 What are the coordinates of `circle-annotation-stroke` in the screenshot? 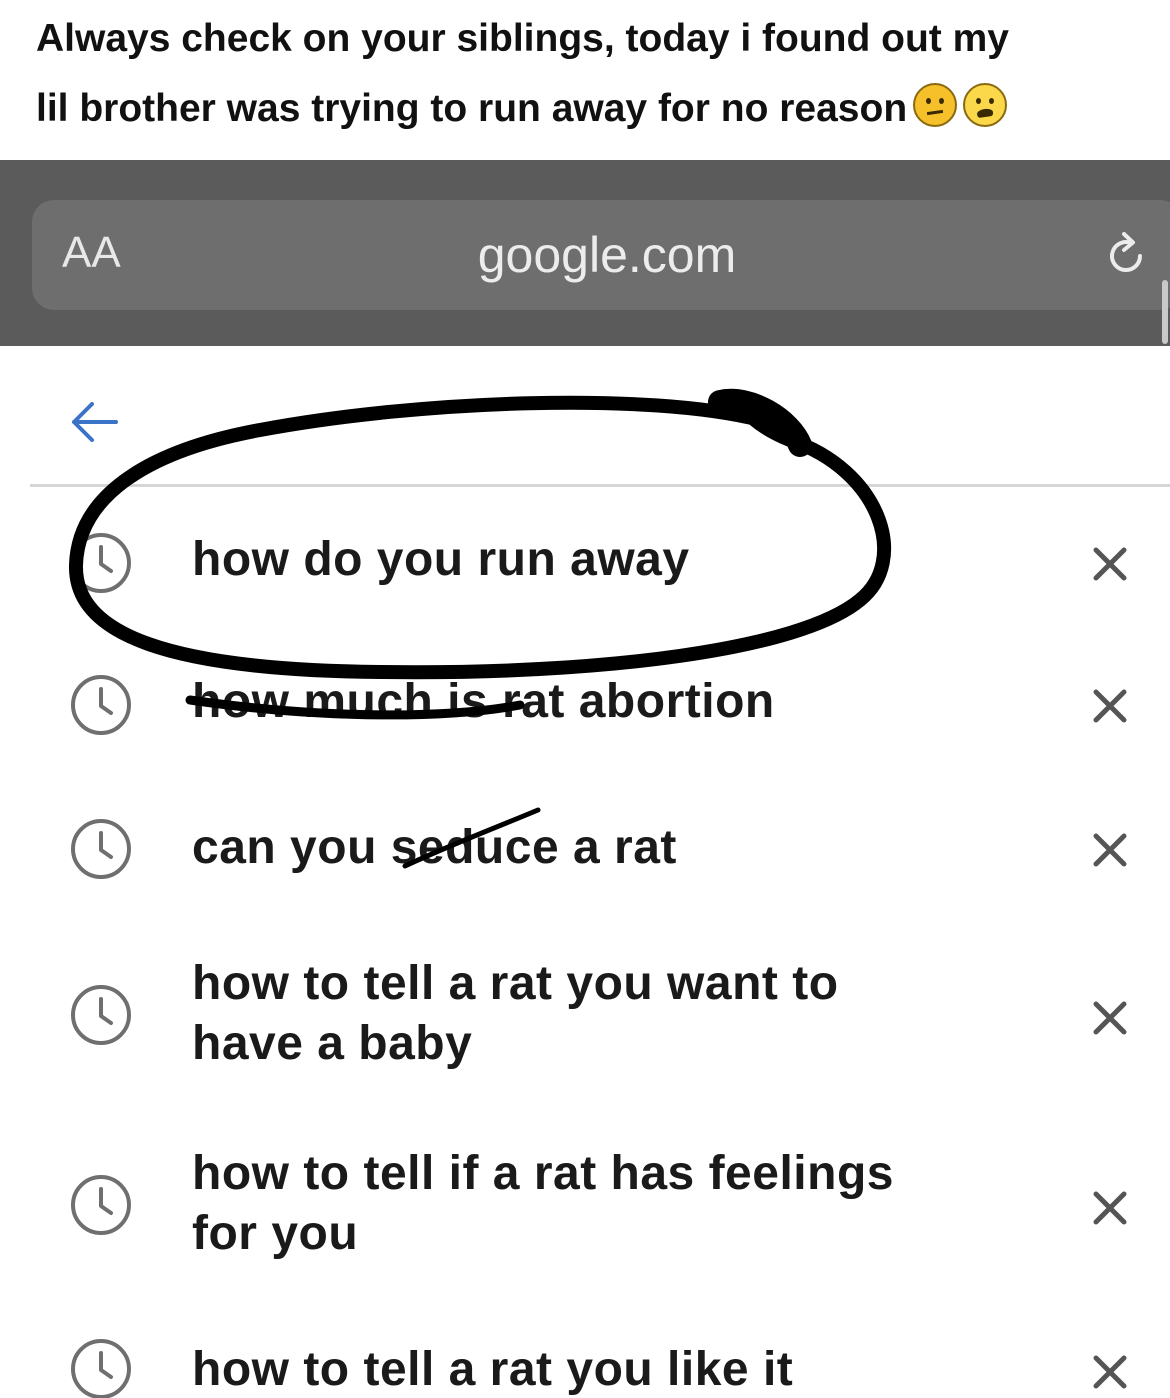 It's located at (760, 422).